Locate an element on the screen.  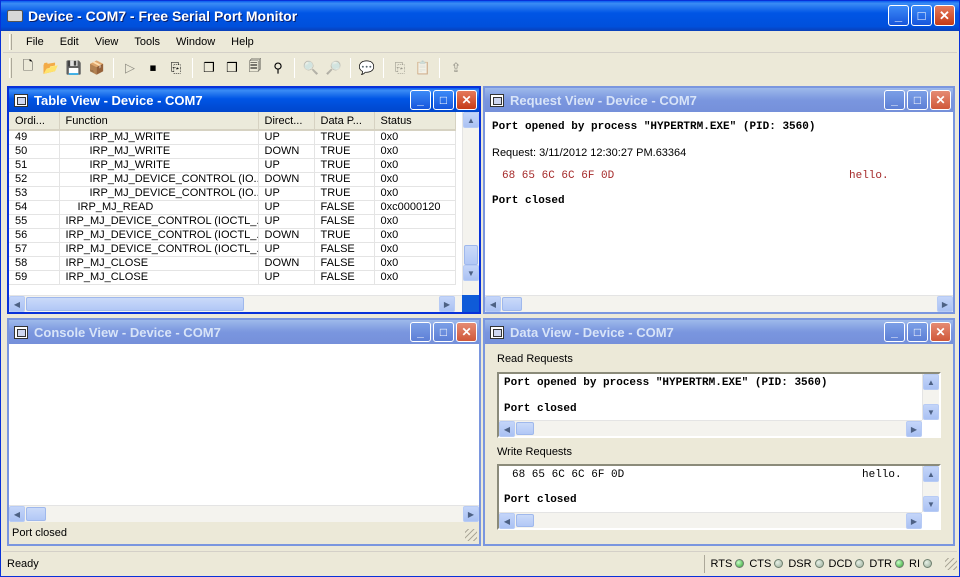
export-icon: ⇪ is located at coordinates (456, 68).